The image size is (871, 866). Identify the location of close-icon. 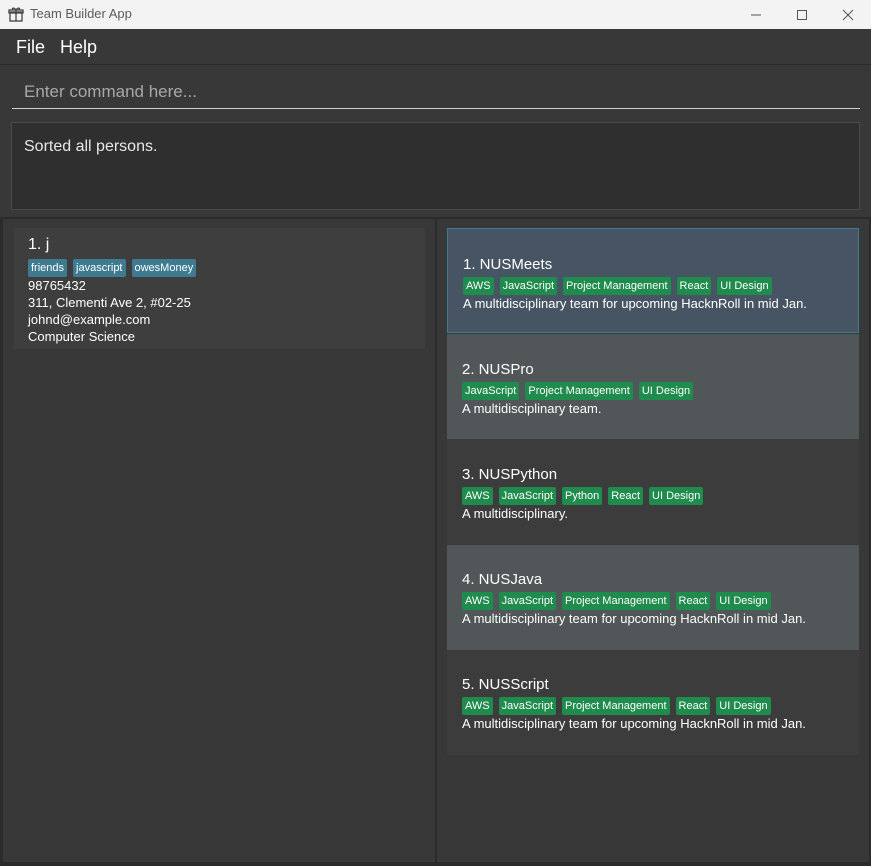
(848, 14).